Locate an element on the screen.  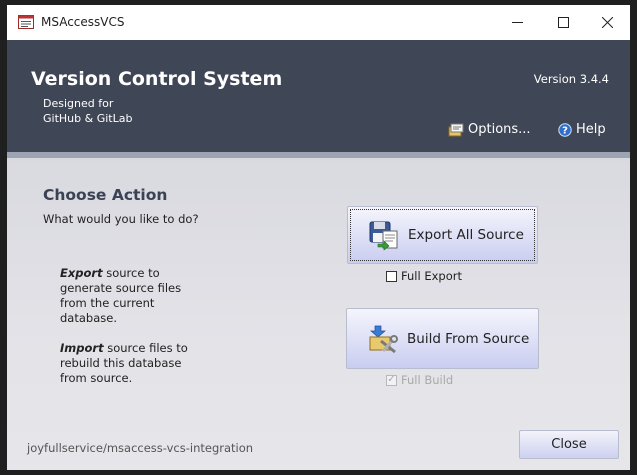
choose-action-title: Choose Action is located at coordinates (105, 195).